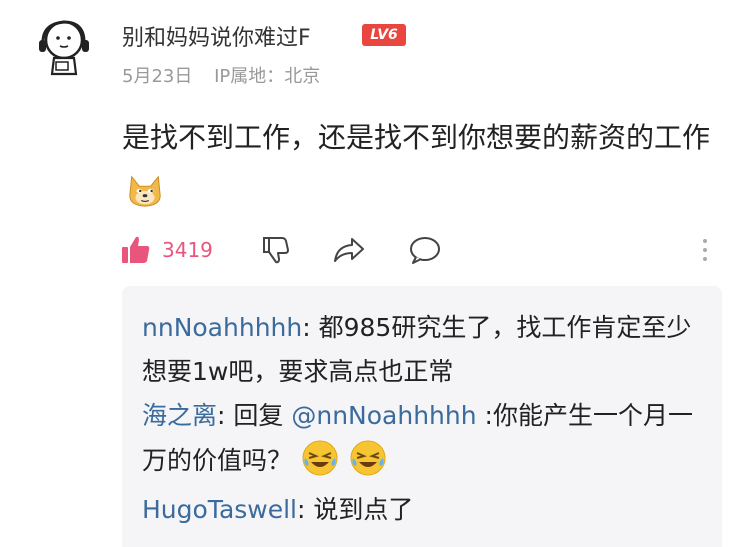  What do you see at coordinates (422, 438) in the screenshot?
I see `reply-item: 海之离: 回复 @nnNoahhhhh :你能产生一个月一万的价值吗？` at bounding box center [422, 438].